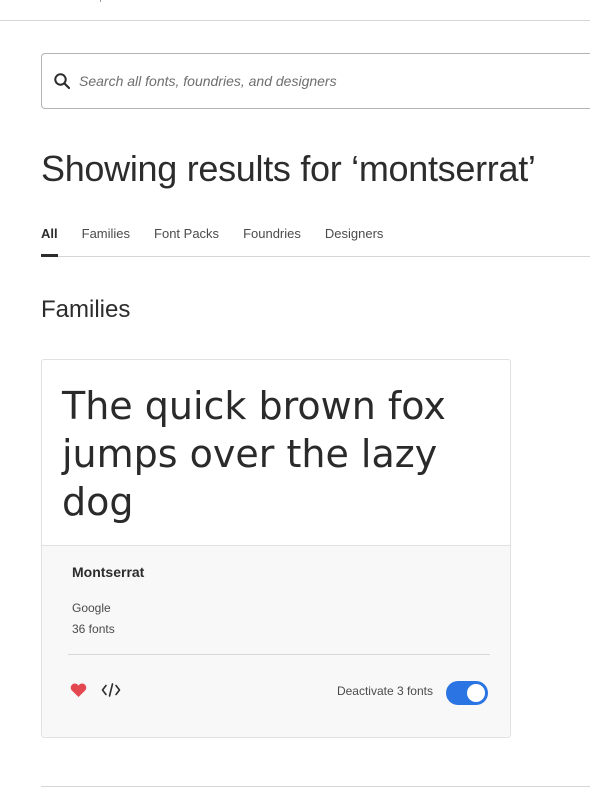 Image resolution: width=590 pixels, height=808 pixels. Describe the element at coordinates (103, 1) in the screenshot. I see `header-fragment` at that location.